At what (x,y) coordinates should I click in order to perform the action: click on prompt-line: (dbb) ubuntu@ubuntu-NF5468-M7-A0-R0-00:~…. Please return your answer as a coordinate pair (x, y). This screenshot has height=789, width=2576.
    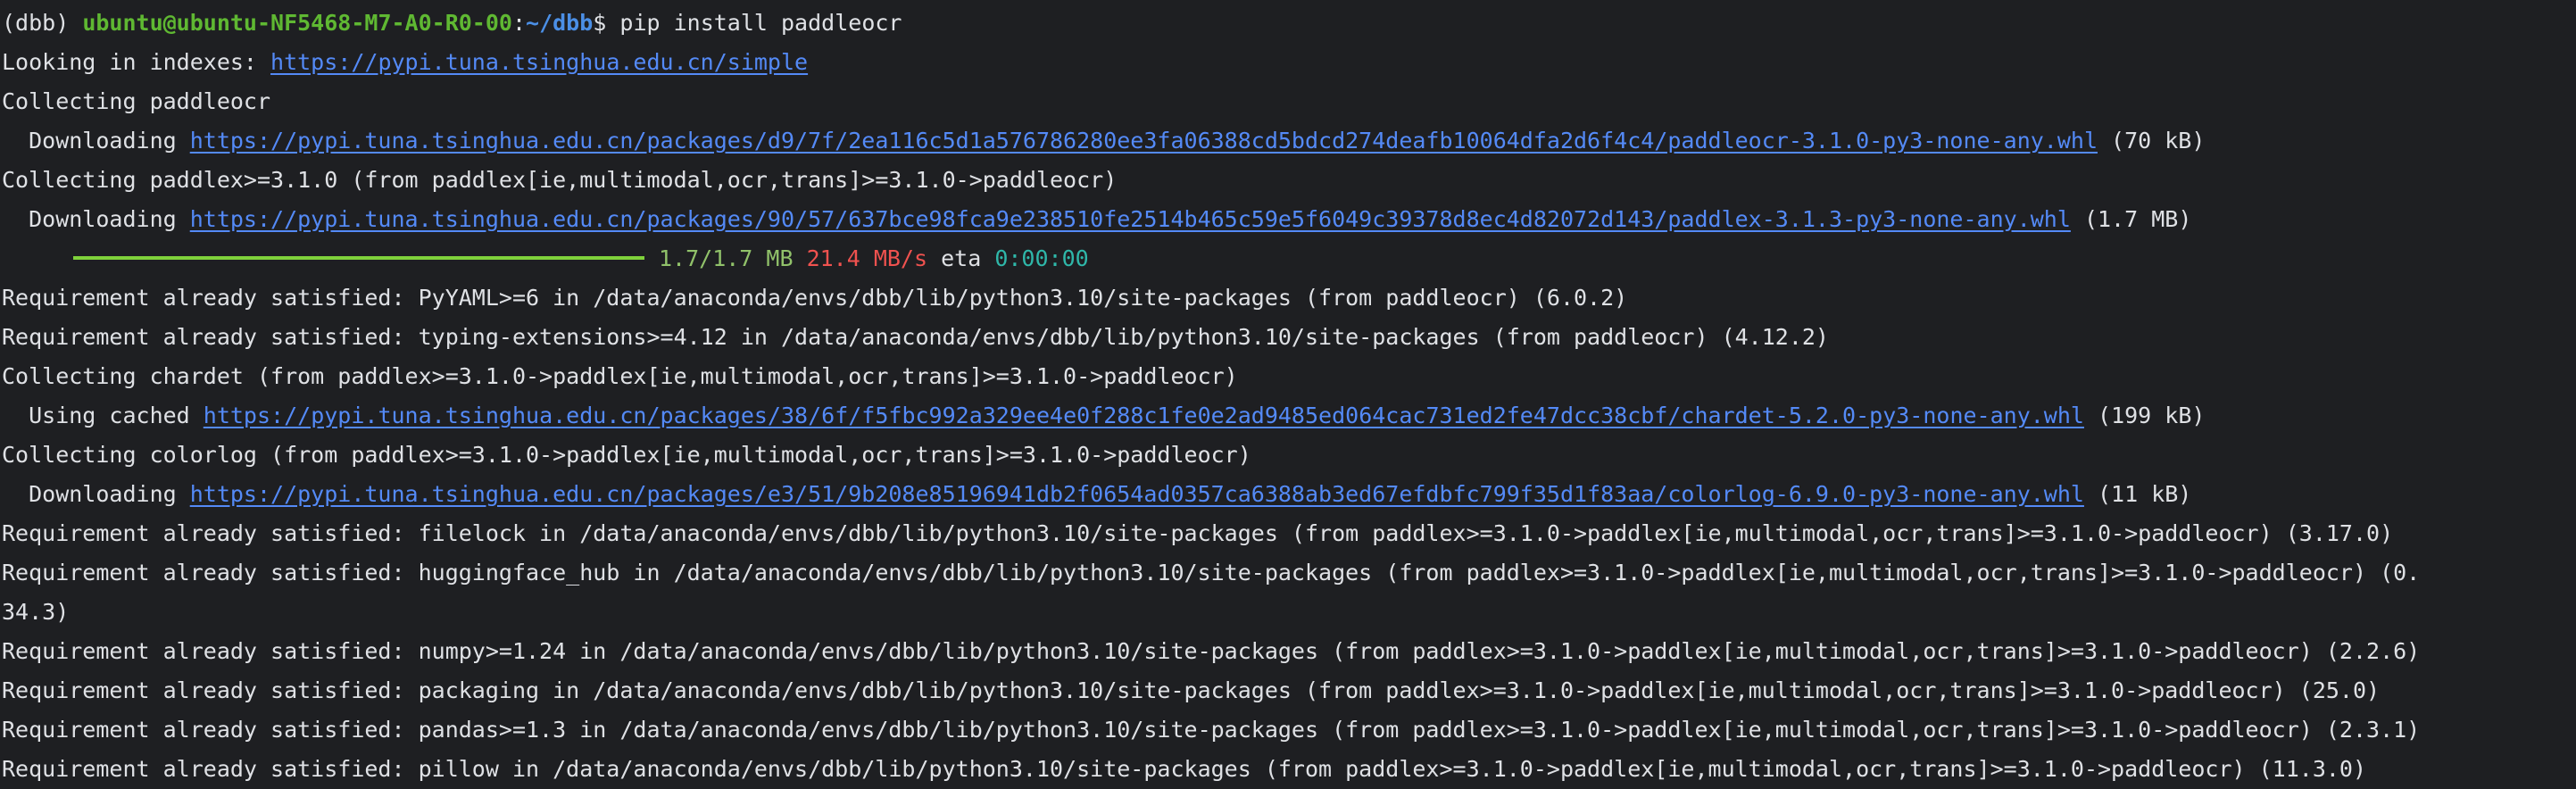
    Looking at the image, I should click on (1289, 24).